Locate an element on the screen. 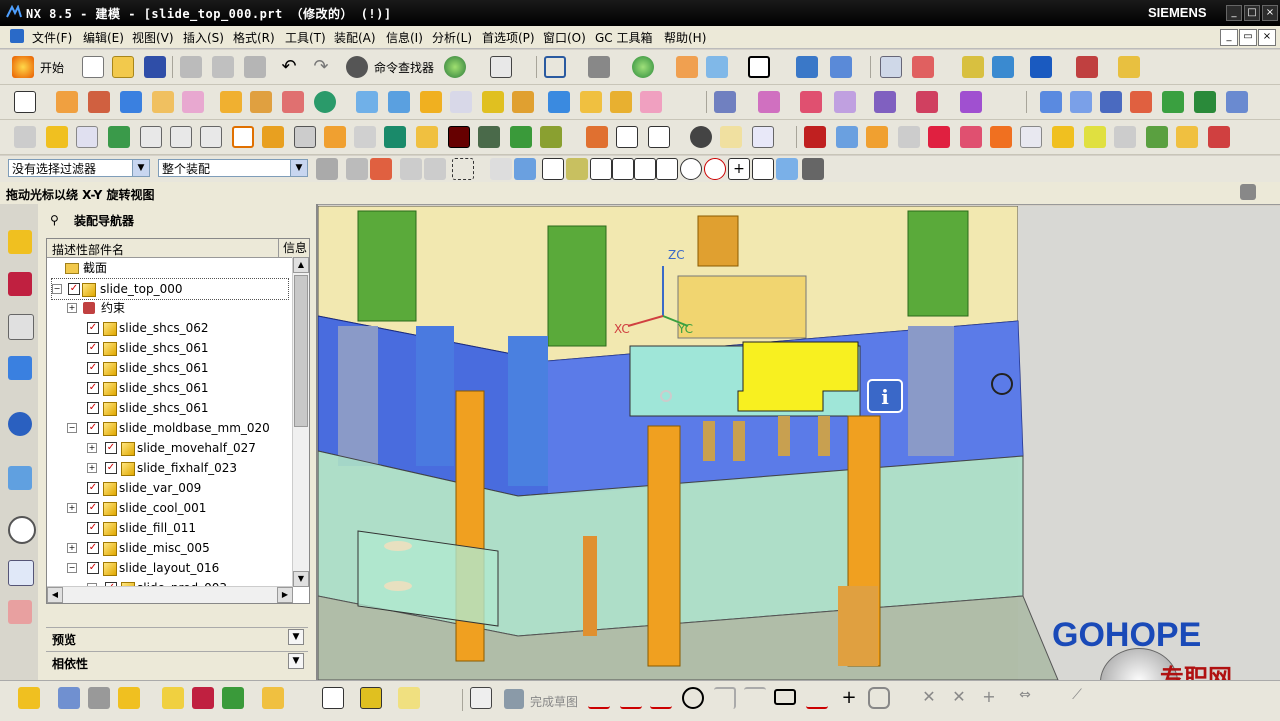 This screenshot has height=721, width=1280. snap-options-icon is located at coordinates (577, 169).